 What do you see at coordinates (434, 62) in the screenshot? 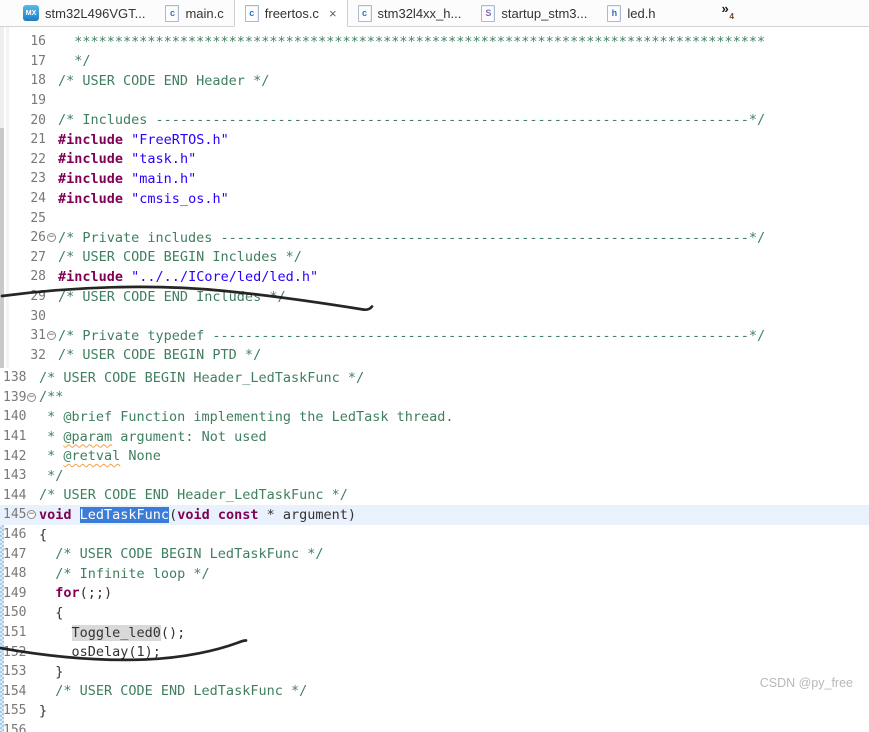
I see `code-line: 17 */` at bounding box center [434, 62].